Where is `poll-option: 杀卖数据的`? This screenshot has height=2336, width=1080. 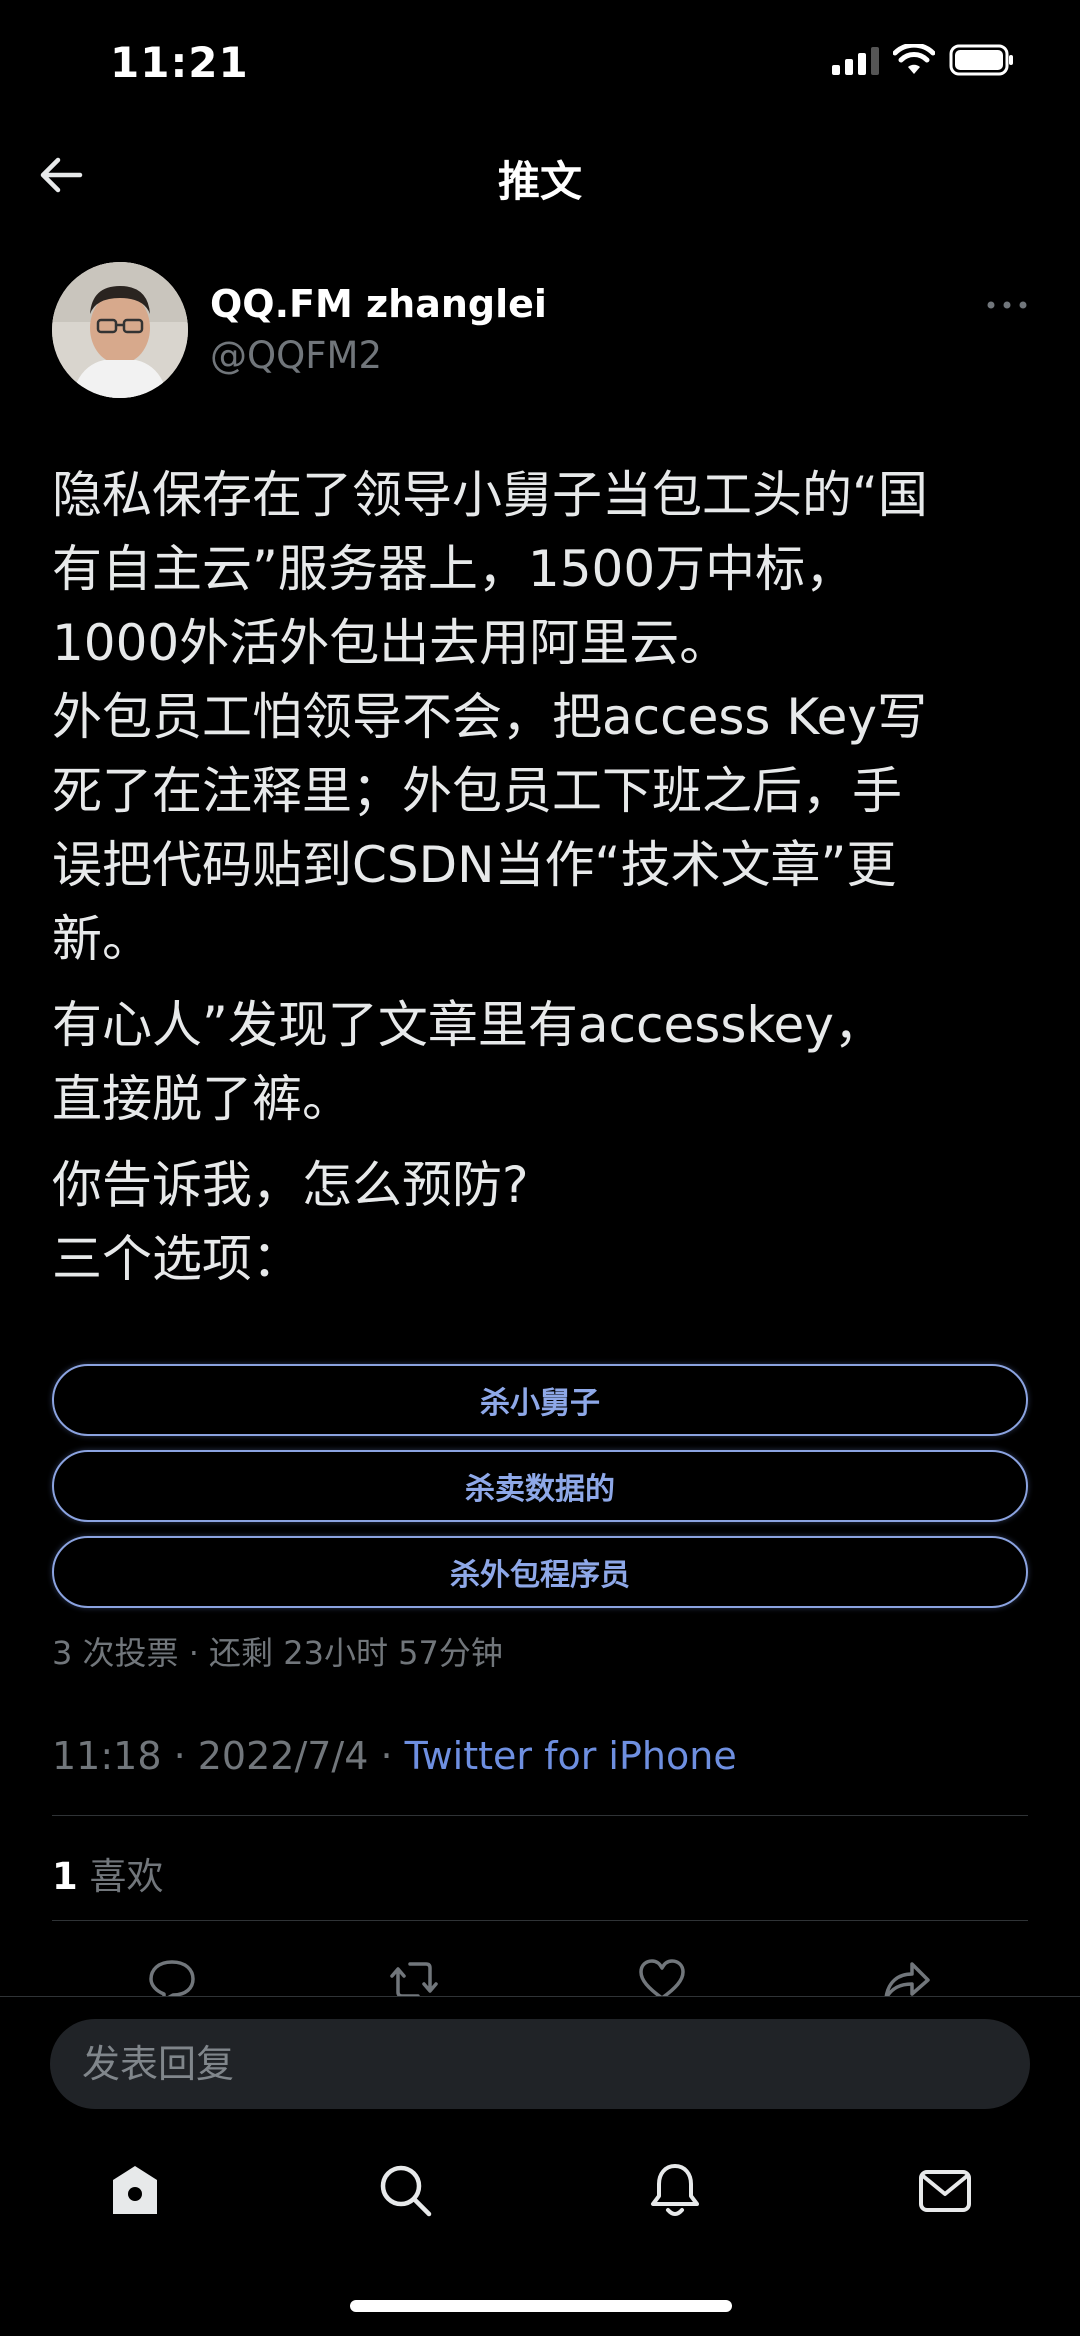
poll-option: 杀卖数据的 is located at coordinates (540, 1486).